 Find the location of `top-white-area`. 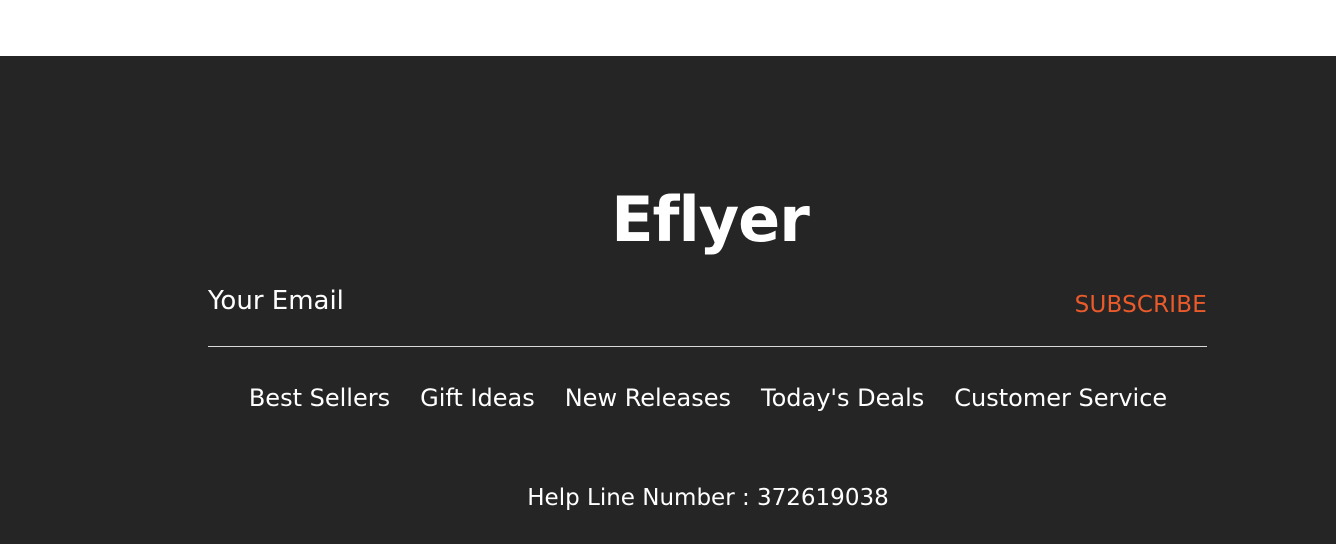

top-white-area is located at coordinates (668, 28).